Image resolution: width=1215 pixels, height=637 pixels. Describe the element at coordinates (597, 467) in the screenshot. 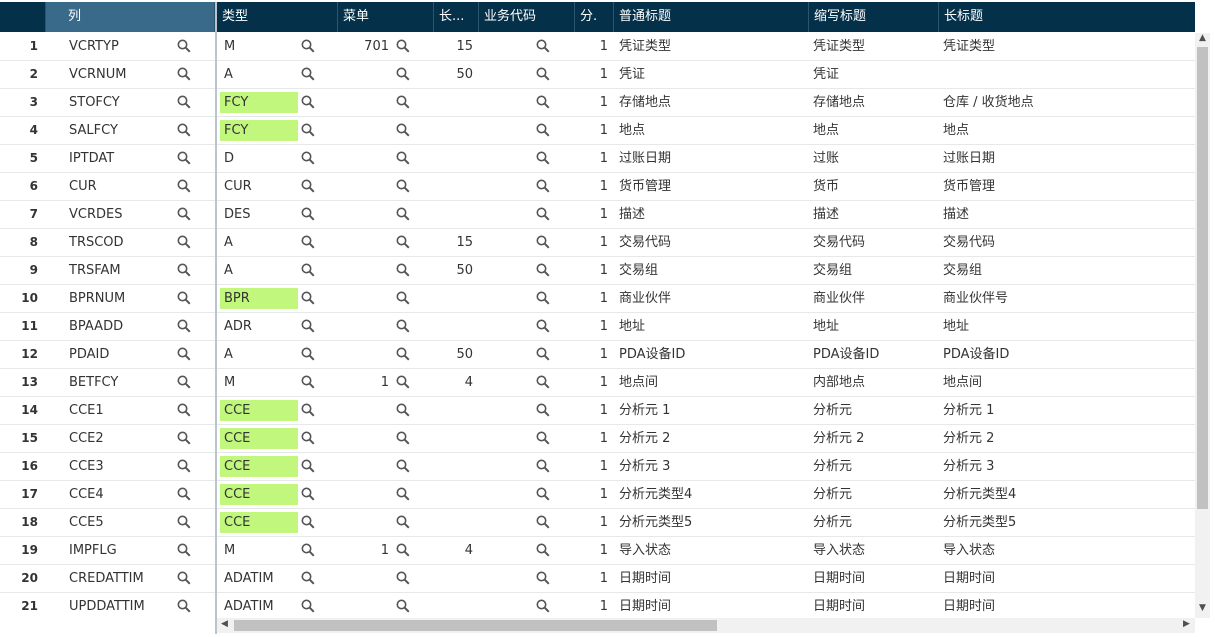

I see `table-row: 16 CCE3 CCE 1 分析元 3 分析元 分析元 3` at that location.